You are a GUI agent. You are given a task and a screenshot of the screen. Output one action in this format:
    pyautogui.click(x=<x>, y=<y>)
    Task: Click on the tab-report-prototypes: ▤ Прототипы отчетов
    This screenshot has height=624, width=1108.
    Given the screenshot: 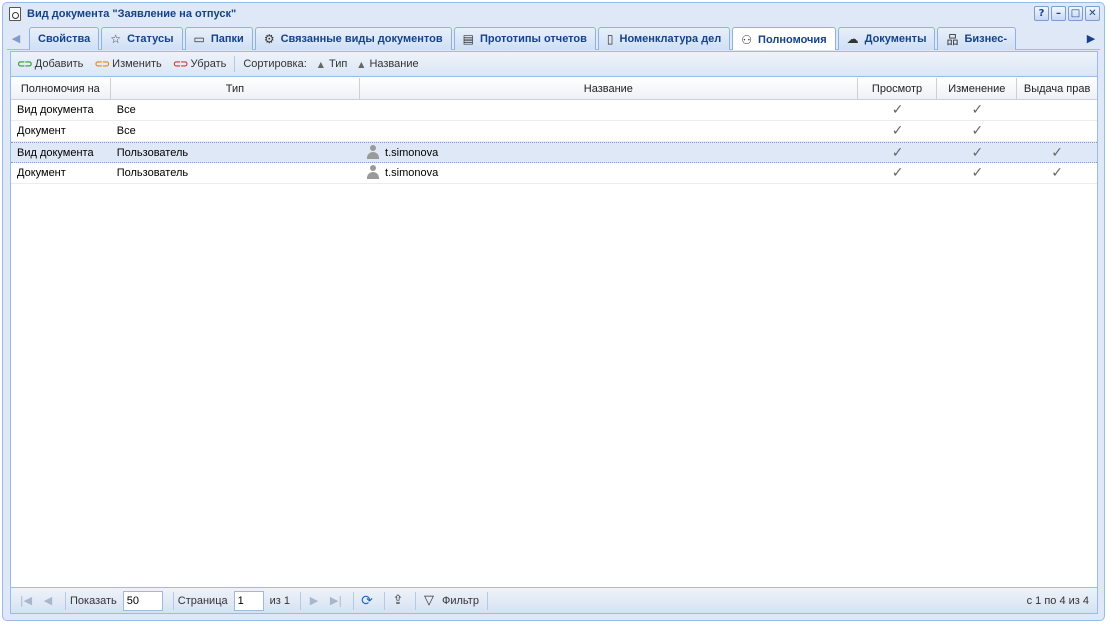 What is the action you would take?
    pyautogui.click(x=524, y=38)
    